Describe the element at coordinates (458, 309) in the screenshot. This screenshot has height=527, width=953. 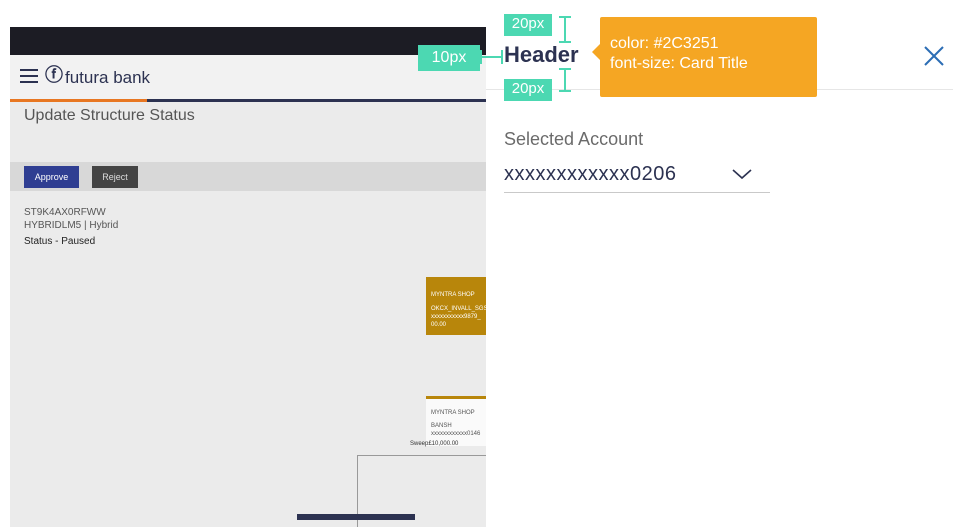
I see `node-line: OKCX_INVALL_SGS` at that location.